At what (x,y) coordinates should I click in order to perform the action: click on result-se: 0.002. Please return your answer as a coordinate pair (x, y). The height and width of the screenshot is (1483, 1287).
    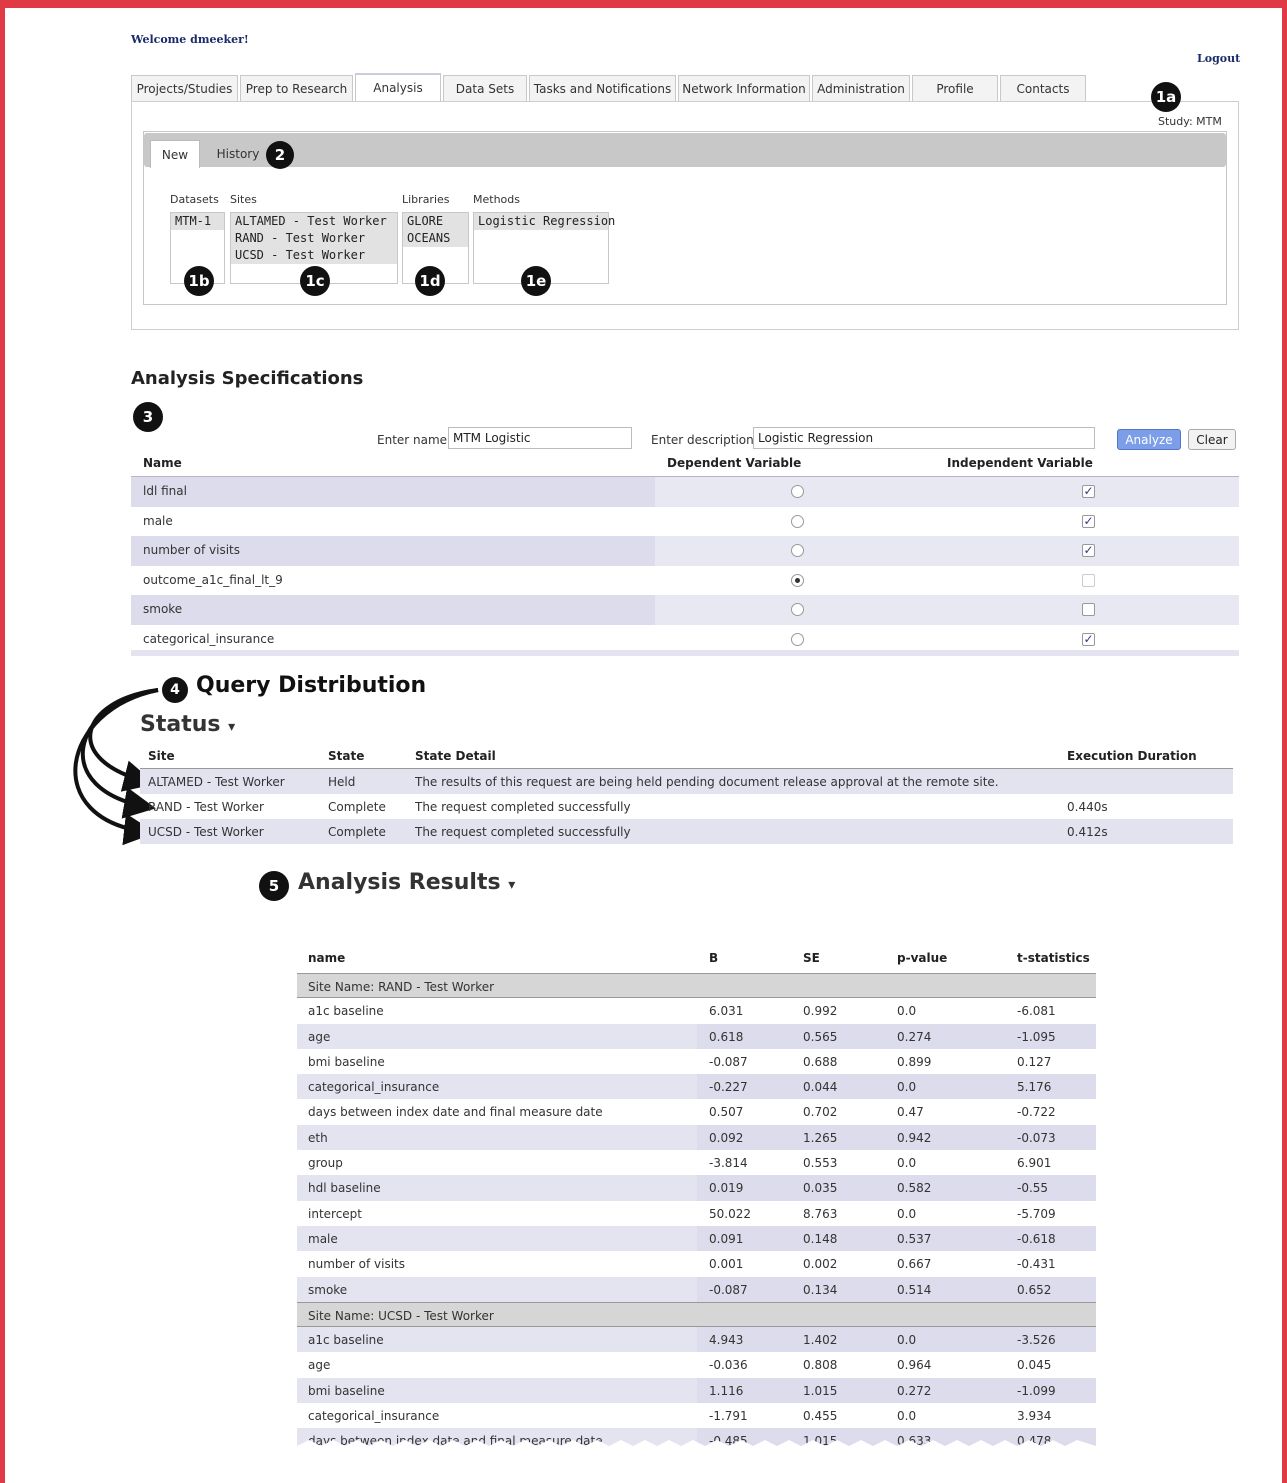
    Looking at the image, I should click on (820, 1264).